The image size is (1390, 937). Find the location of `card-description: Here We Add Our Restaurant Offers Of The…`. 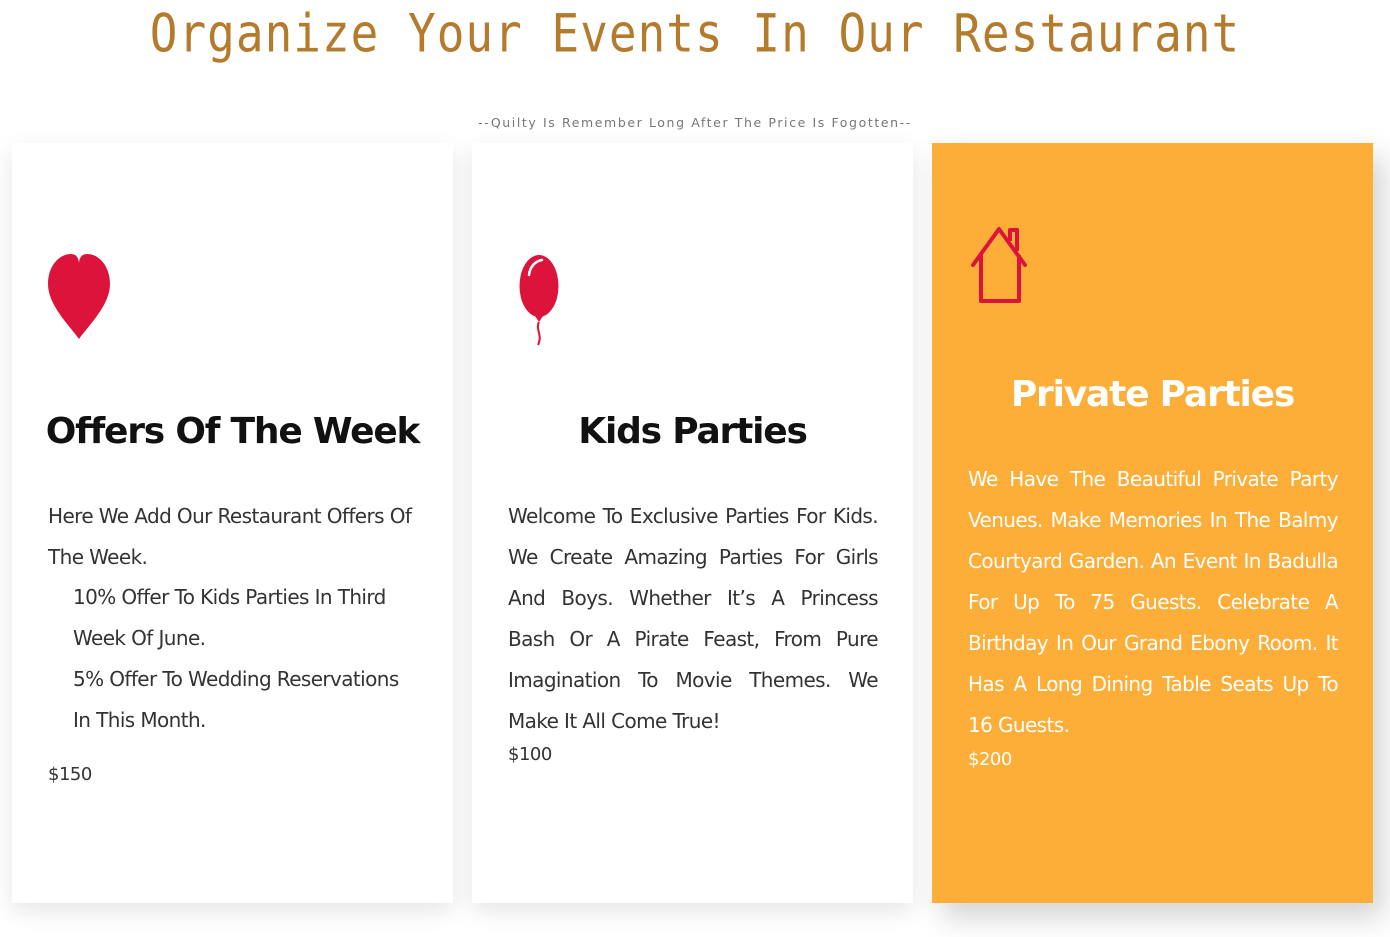

card-description: Here We Add Our Restaurant Offers Of The… is located at coordinates (230, 536).